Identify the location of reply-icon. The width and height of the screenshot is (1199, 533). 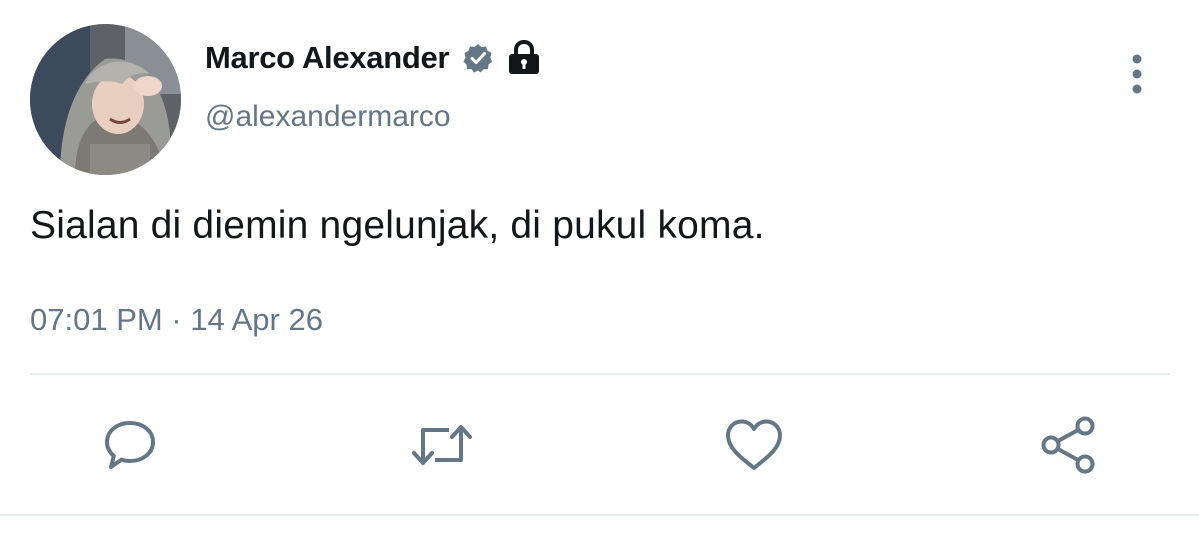
(130, 445).